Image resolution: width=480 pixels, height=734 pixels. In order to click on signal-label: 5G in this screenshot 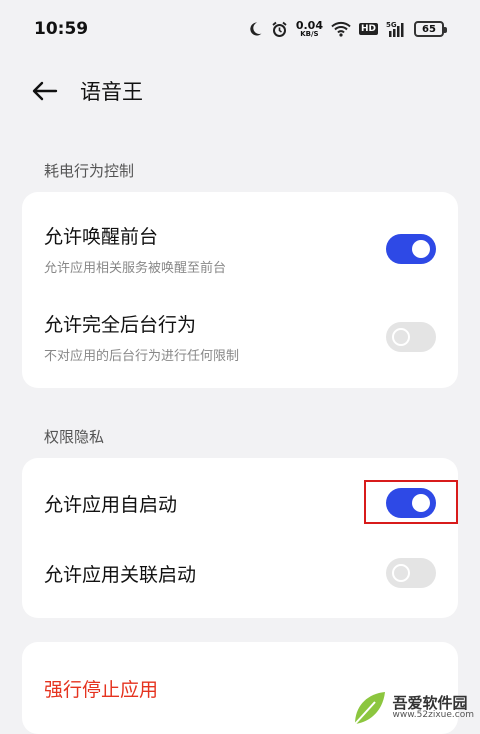, I will do `click(391, 25)`.